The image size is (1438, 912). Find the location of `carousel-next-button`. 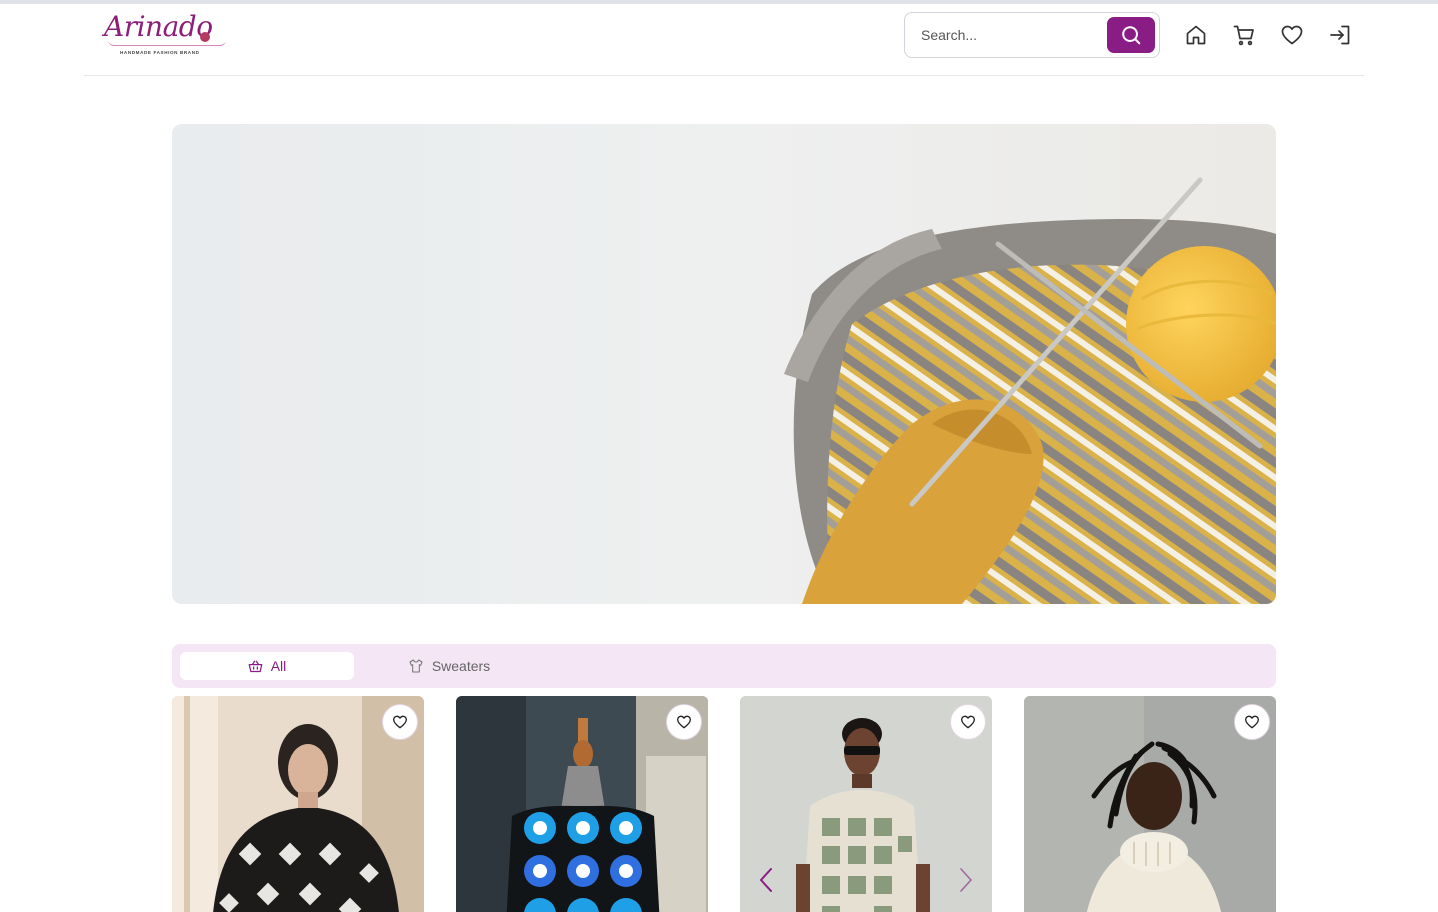

carousel-next-button is located at coordinates (966, 880).